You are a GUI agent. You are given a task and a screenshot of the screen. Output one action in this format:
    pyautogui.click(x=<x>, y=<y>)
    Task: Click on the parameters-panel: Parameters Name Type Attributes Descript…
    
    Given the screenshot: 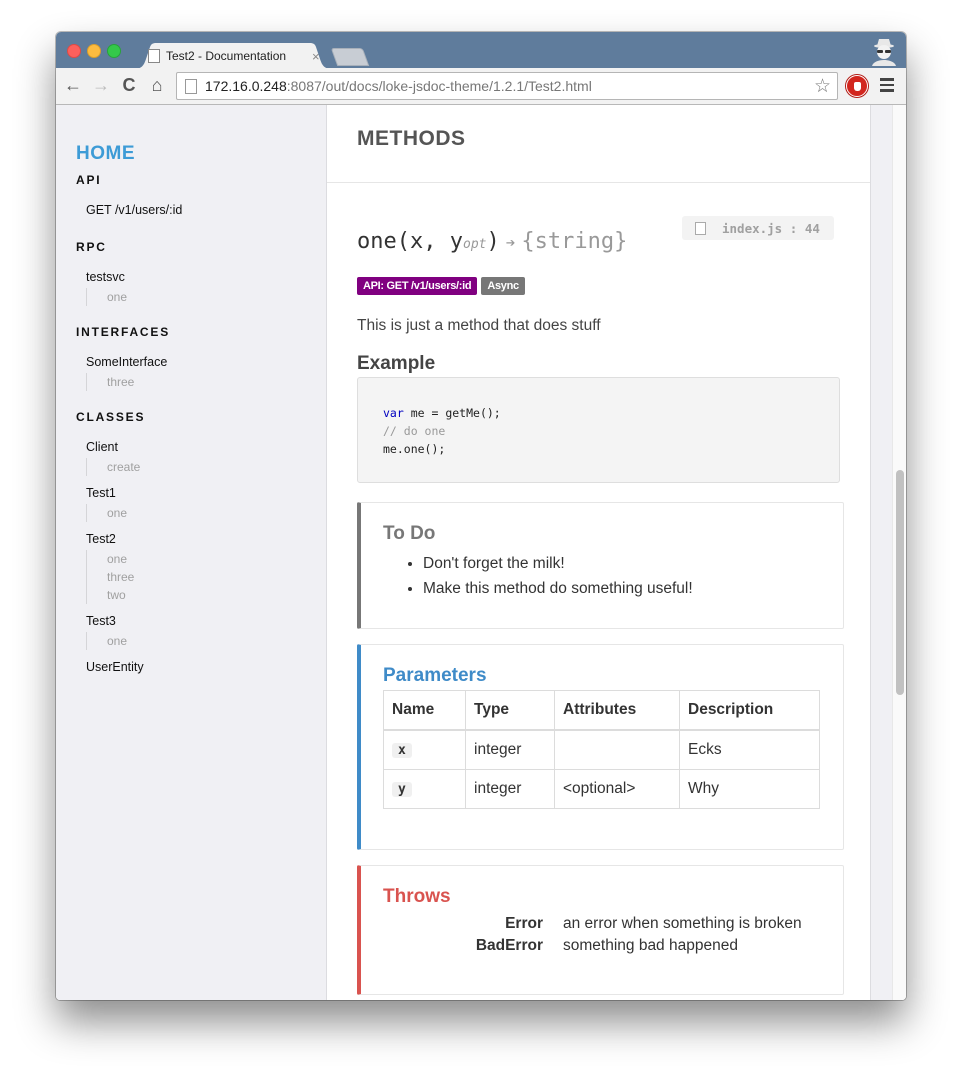 What is the action you would take?
    pyautogui.click(x=600, y=747)
    